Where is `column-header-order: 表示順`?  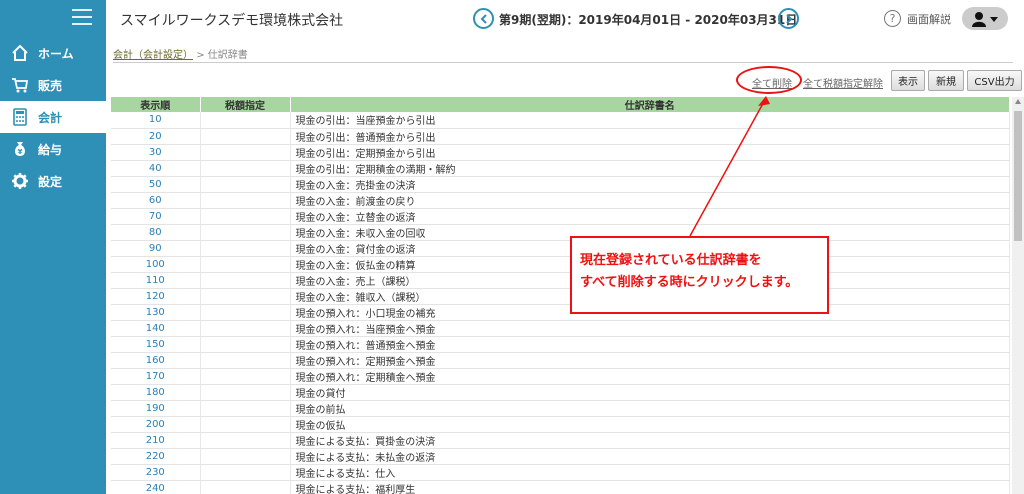
column-header-order: 表示順 is located at coordinates (156, 104).